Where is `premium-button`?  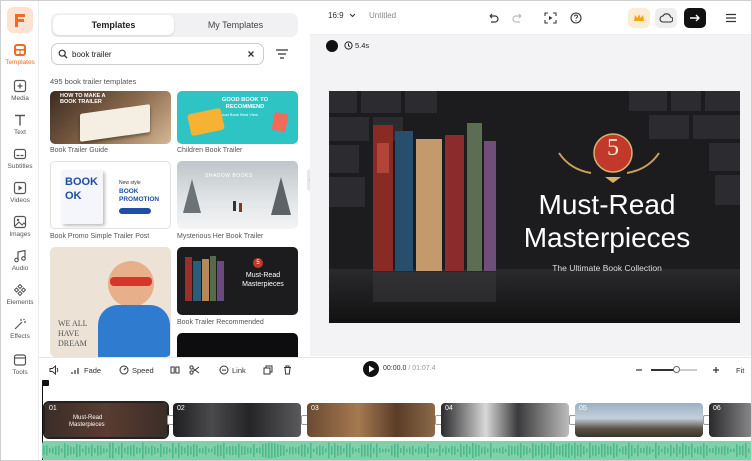 premium-button is located at coordinates (639, 18).